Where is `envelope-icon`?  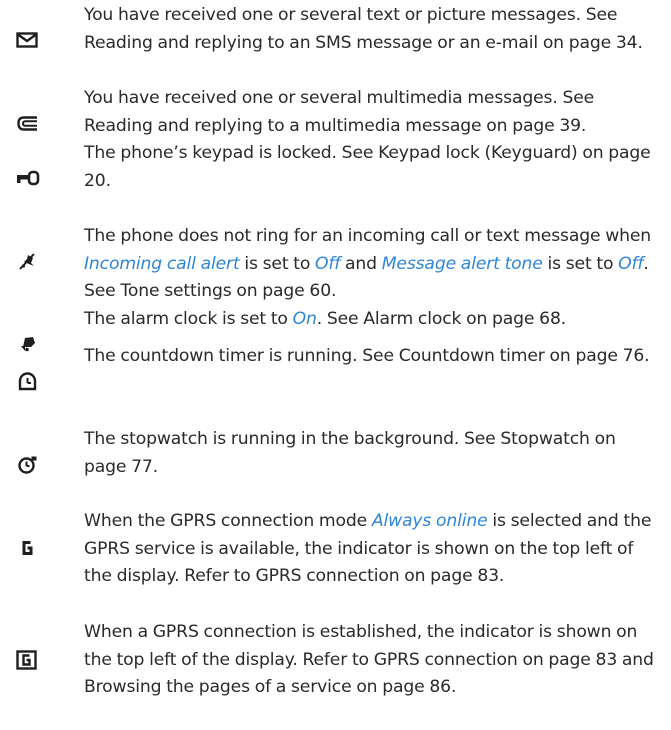 envelope-icon is located at coordinates (28, 41).